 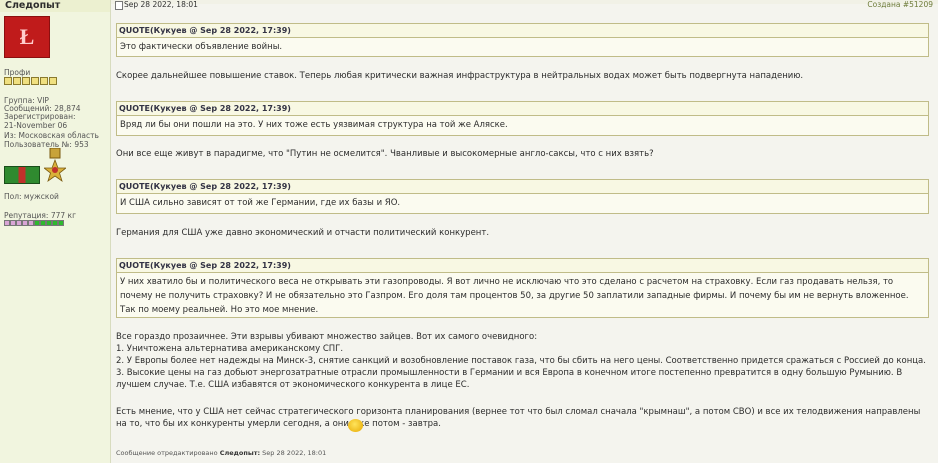 What do you see at coordinates (31, 196) in the screenshot?
I see `user-gender: Пол: мужской` at bounding box center [31, 196].